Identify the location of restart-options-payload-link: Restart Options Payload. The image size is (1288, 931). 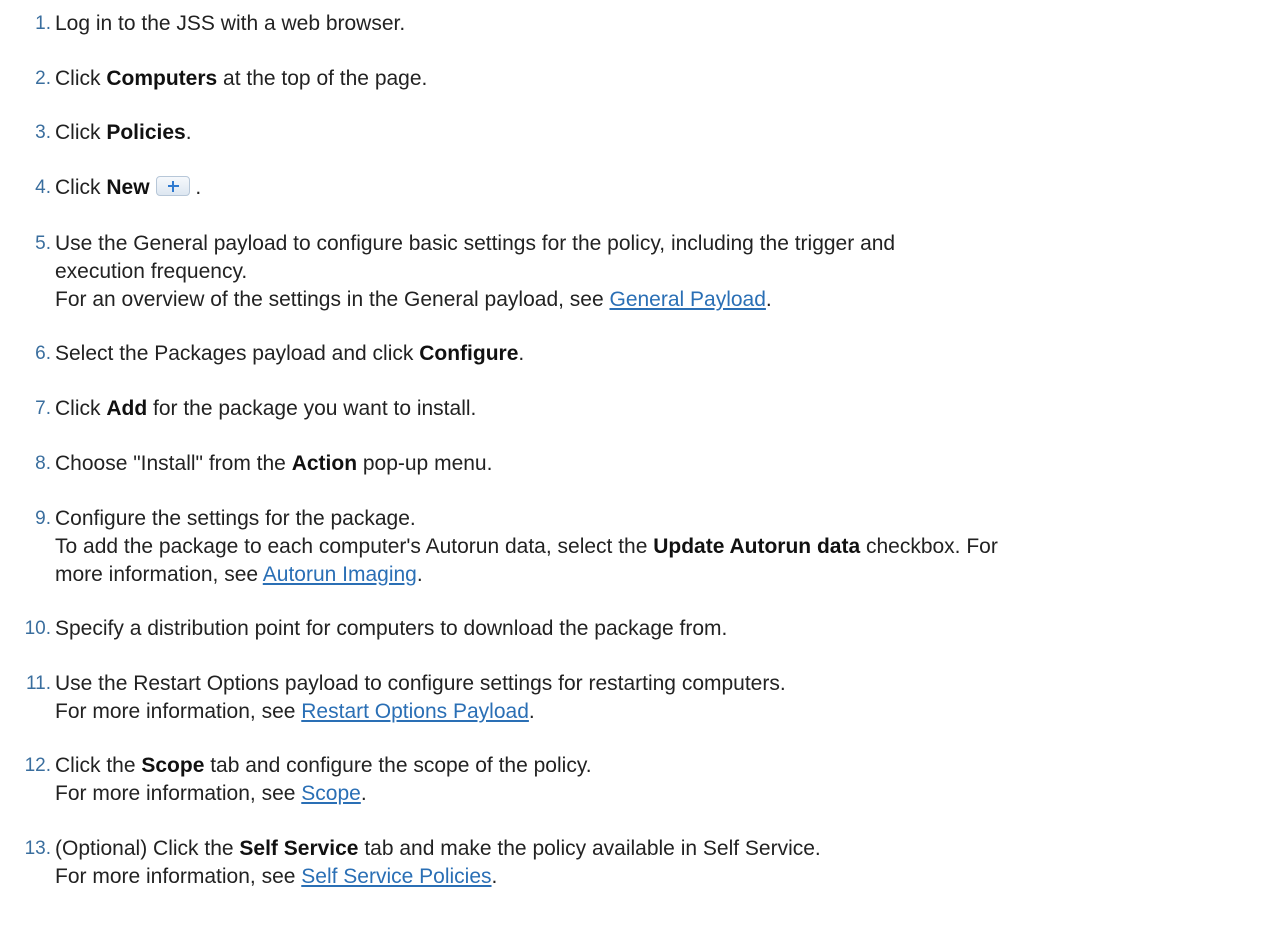
(415, 711).